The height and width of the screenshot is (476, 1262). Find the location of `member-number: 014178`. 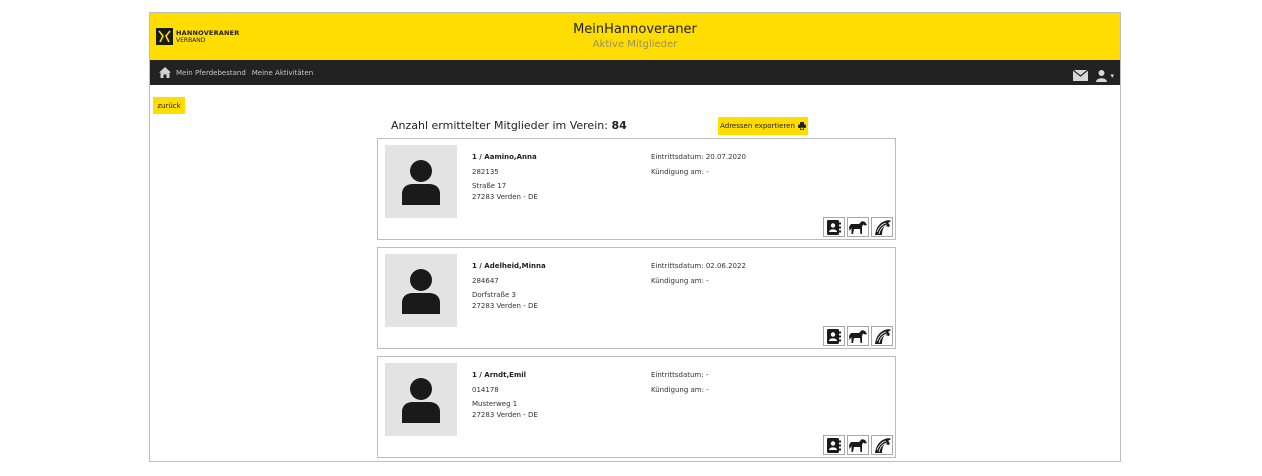

member-number: 014178 is located at coordinates (485, 390).